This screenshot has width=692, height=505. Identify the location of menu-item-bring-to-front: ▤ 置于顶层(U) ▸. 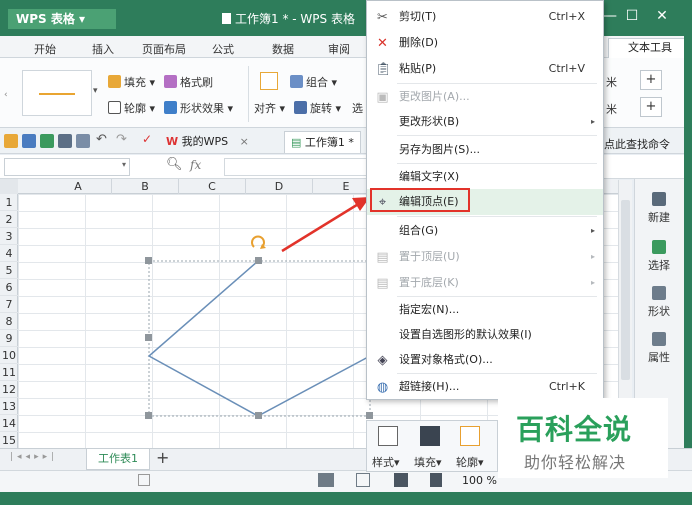
(485, 257).